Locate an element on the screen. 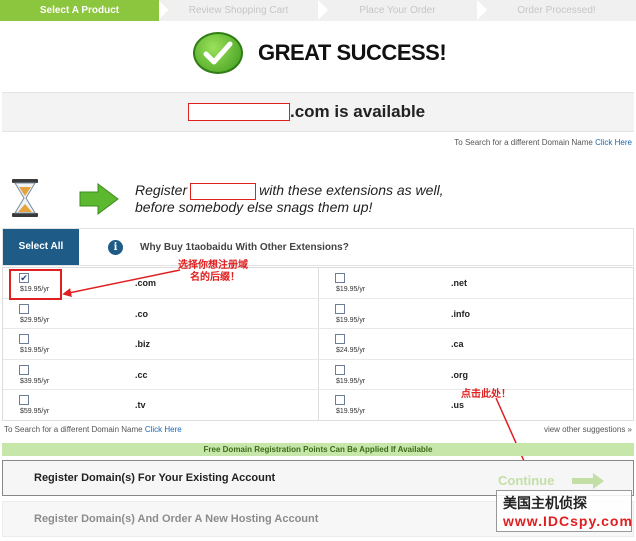 Image resolution: width=636 pixels, height=541 pixels. checkbox-tv is located at coordinates (24, 400).